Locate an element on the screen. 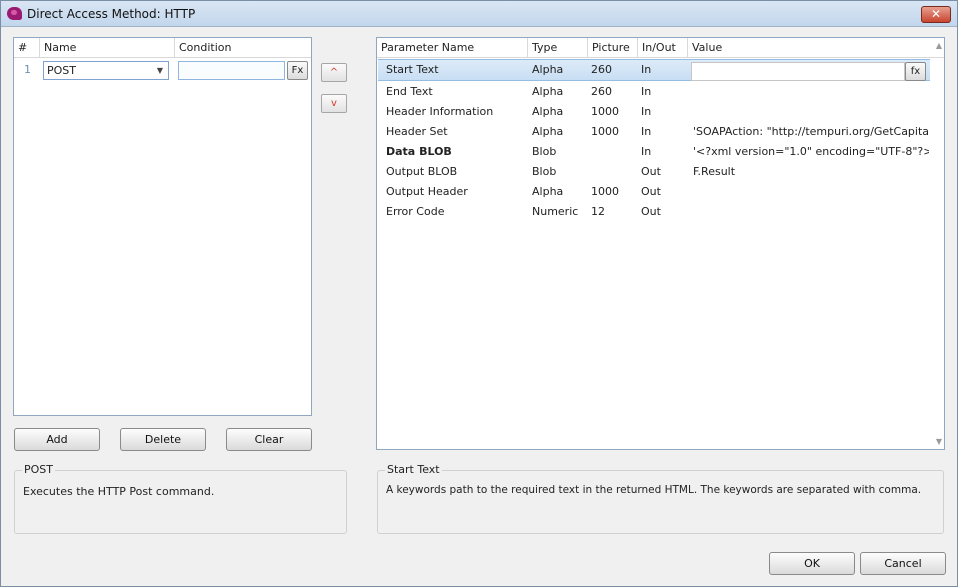 This screenshot has width=958, height=587. parameter-value-cell: F.Result is located at coordinates (714, 171).